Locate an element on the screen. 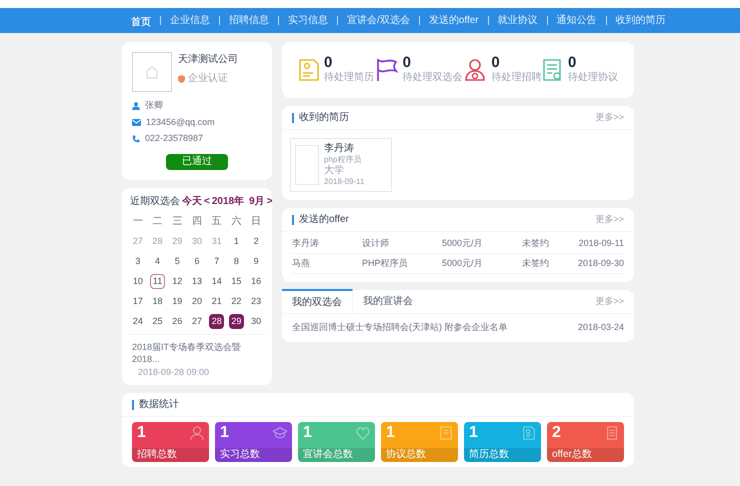  calendar-day: 27 is located at coordinates (196, 321).